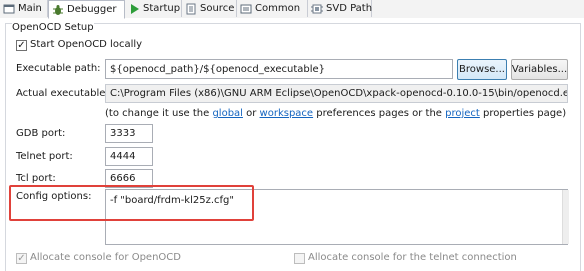 The image size is (584, 271). I want to click on executable-path-label: Executable path:, so click(58, 68).